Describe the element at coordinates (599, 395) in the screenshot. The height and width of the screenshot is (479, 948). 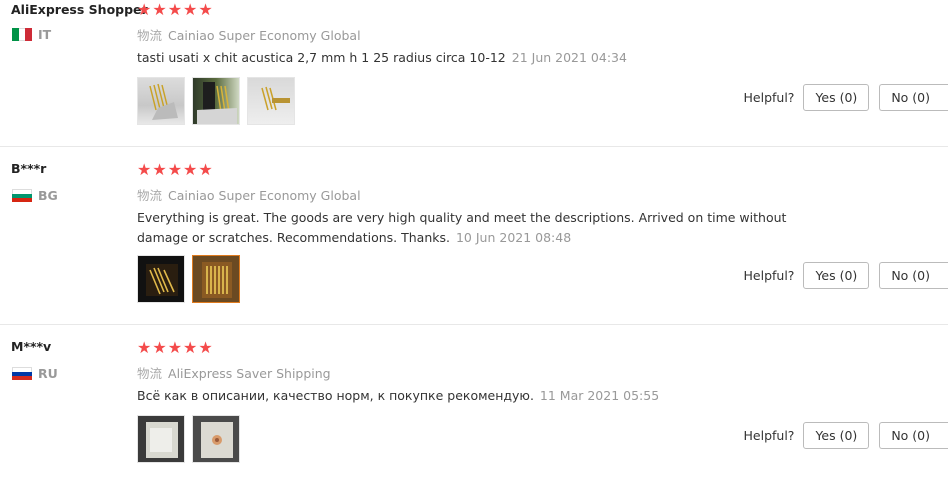
I see `review-date: 11 Mar 2021 05:55` at that location.